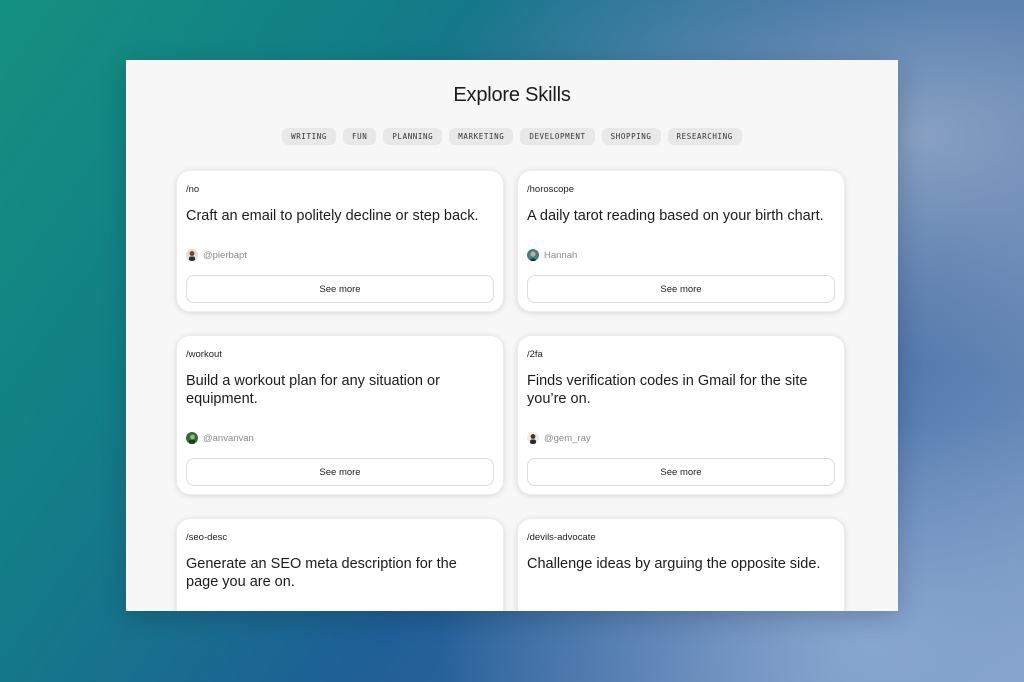 Image resolution: width=1024 pixels, height=682 pixels. Describe the element at coordinates (557, 136) in the screenshot. I see `tag-development: DEVELOPMENT` at that location.